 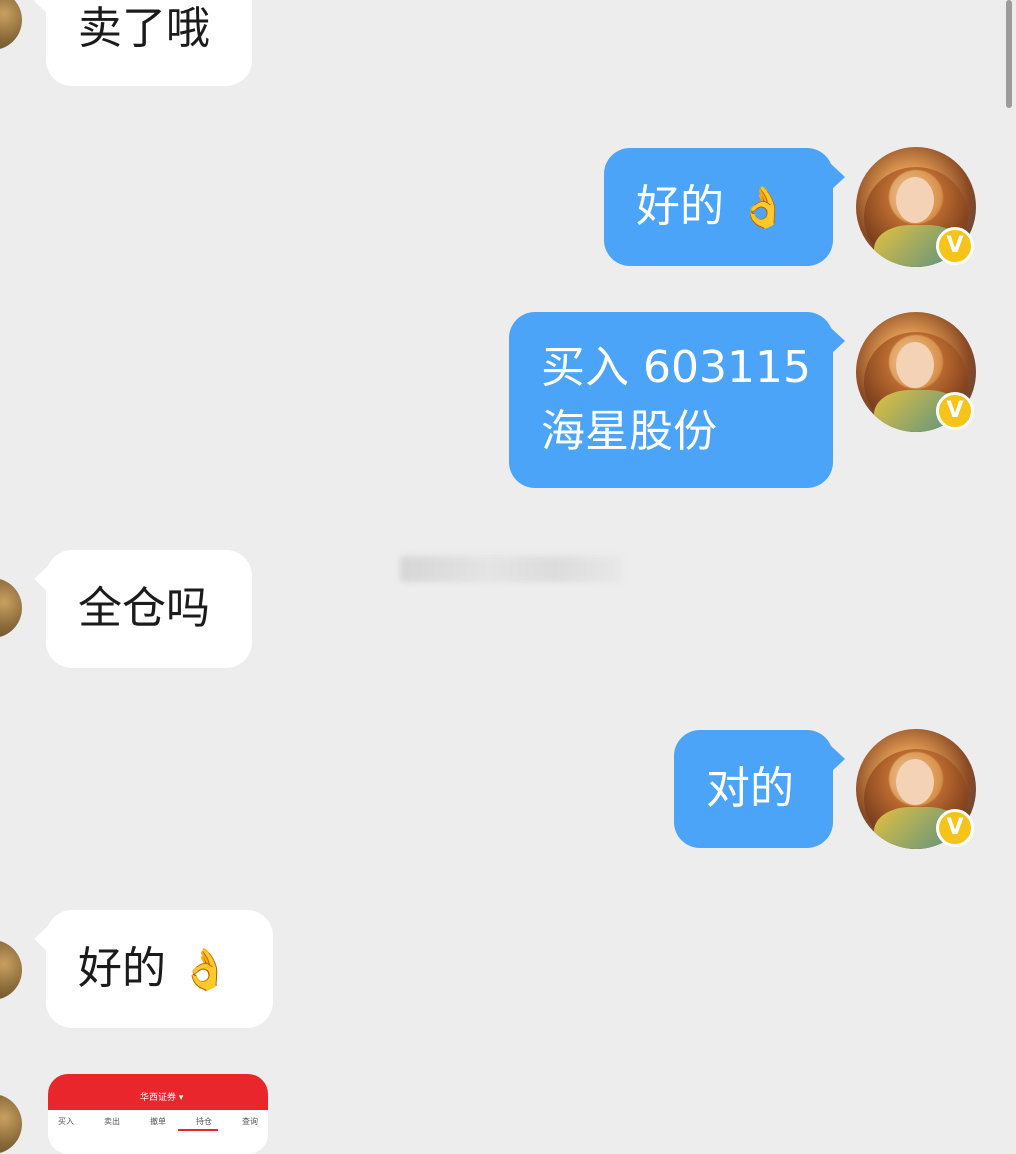 I want to click on thumbnail-title: 华西证券 ▾, so click(x=162, y=1098).